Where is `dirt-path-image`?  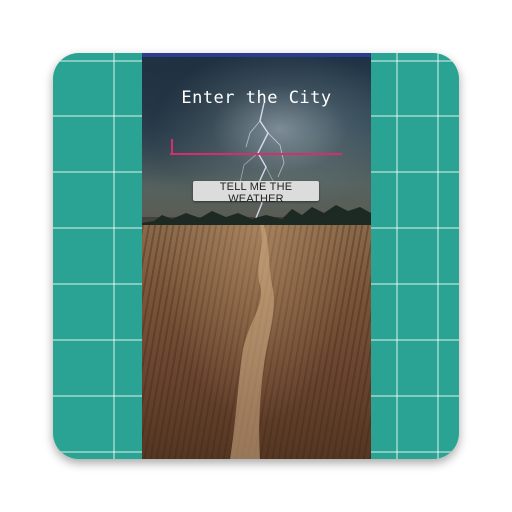
dirt-path-image is located at coordinates (252, 342).